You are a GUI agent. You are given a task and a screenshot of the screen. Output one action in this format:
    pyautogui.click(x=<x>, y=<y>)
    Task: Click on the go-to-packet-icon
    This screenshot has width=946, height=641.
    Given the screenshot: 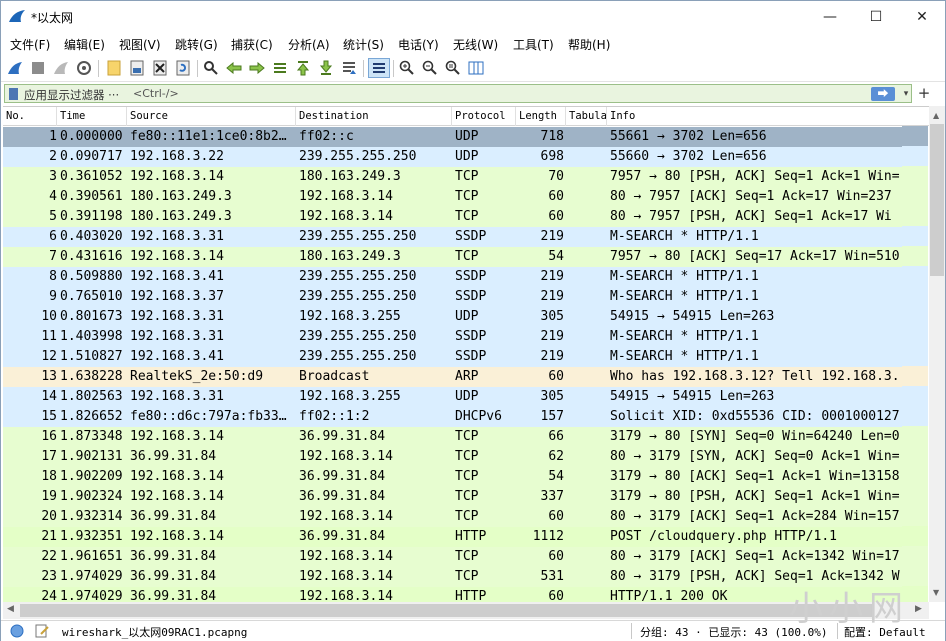 What is the action you would take?
    pyautogui.click(x=280, y=68)
    